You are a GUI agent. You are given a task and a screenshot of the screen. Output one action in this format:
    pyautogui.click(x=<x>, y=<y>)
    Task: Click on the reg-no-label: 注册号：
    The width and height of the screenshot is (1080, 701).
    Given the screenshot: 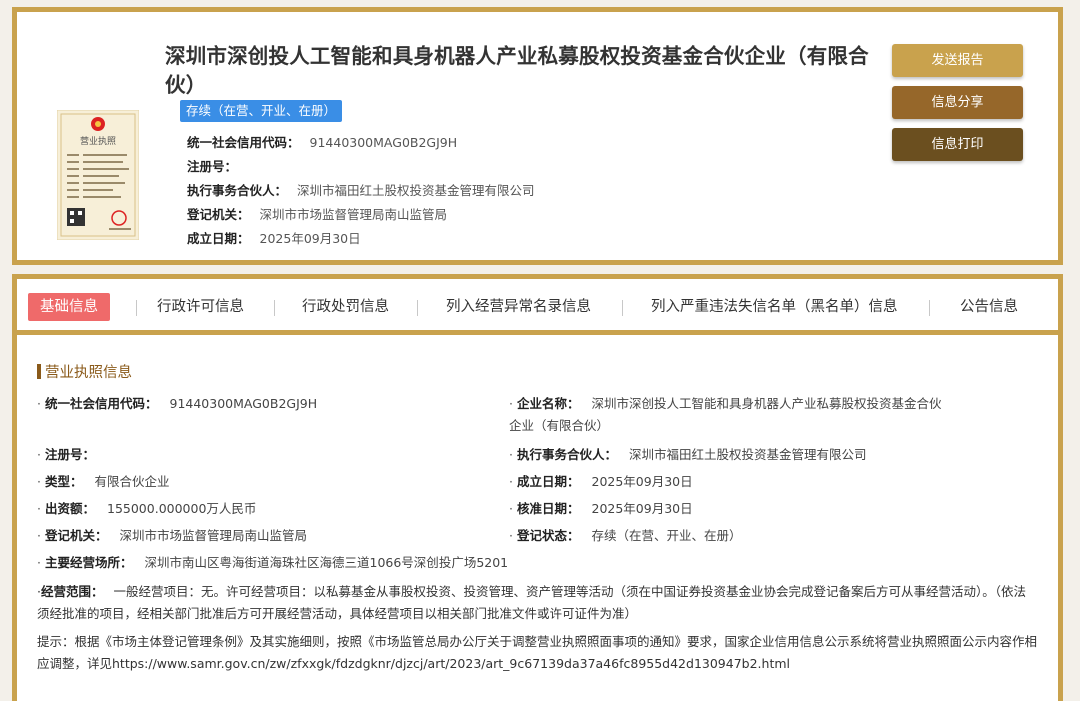 What is the action you would take?
    pyautogui.click(x=212, y=166)
    